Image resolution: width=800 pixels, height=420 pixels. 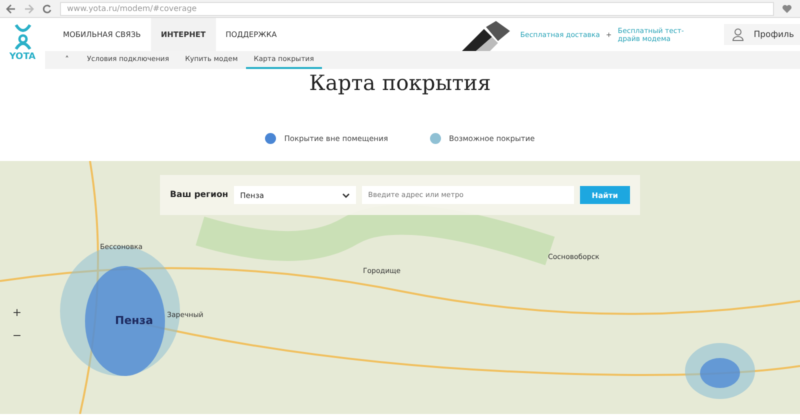 I want to click on region-label: Ваш регион, so click(x=199, y=195).